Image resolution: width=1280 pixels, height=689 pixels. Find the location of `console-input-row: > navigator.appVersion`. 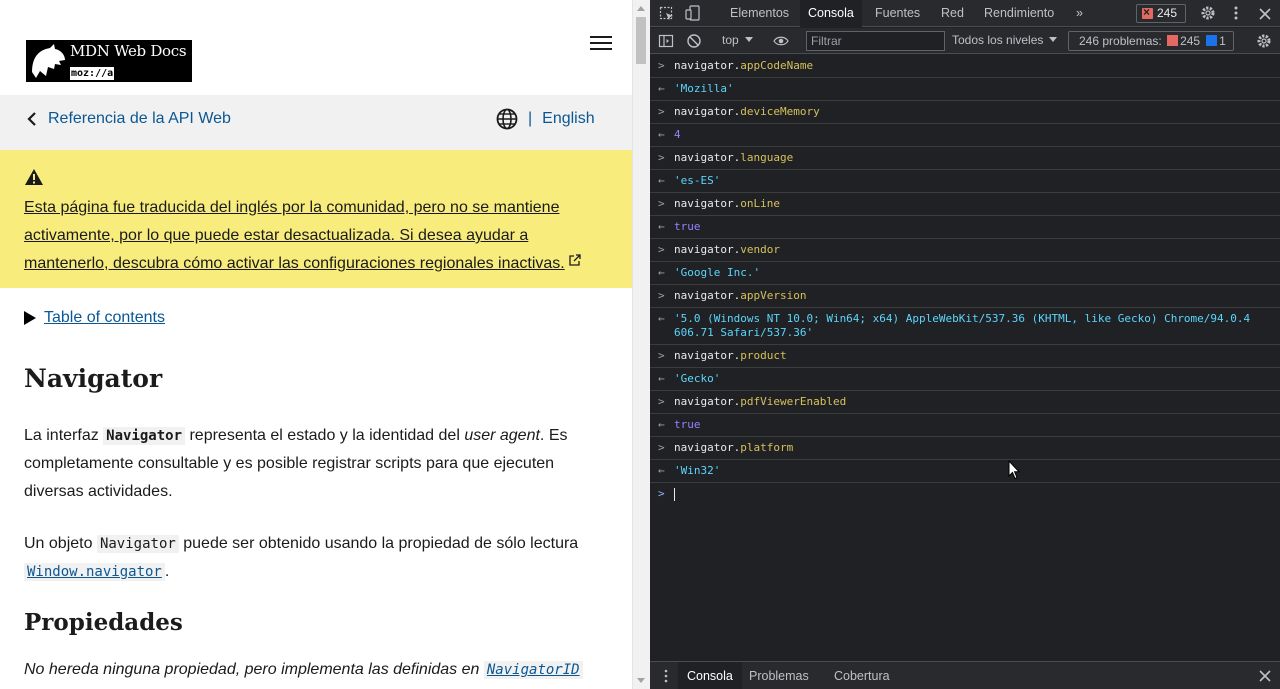

console-input-row: > navigator.appVersion is located at coordinates (965, 296).